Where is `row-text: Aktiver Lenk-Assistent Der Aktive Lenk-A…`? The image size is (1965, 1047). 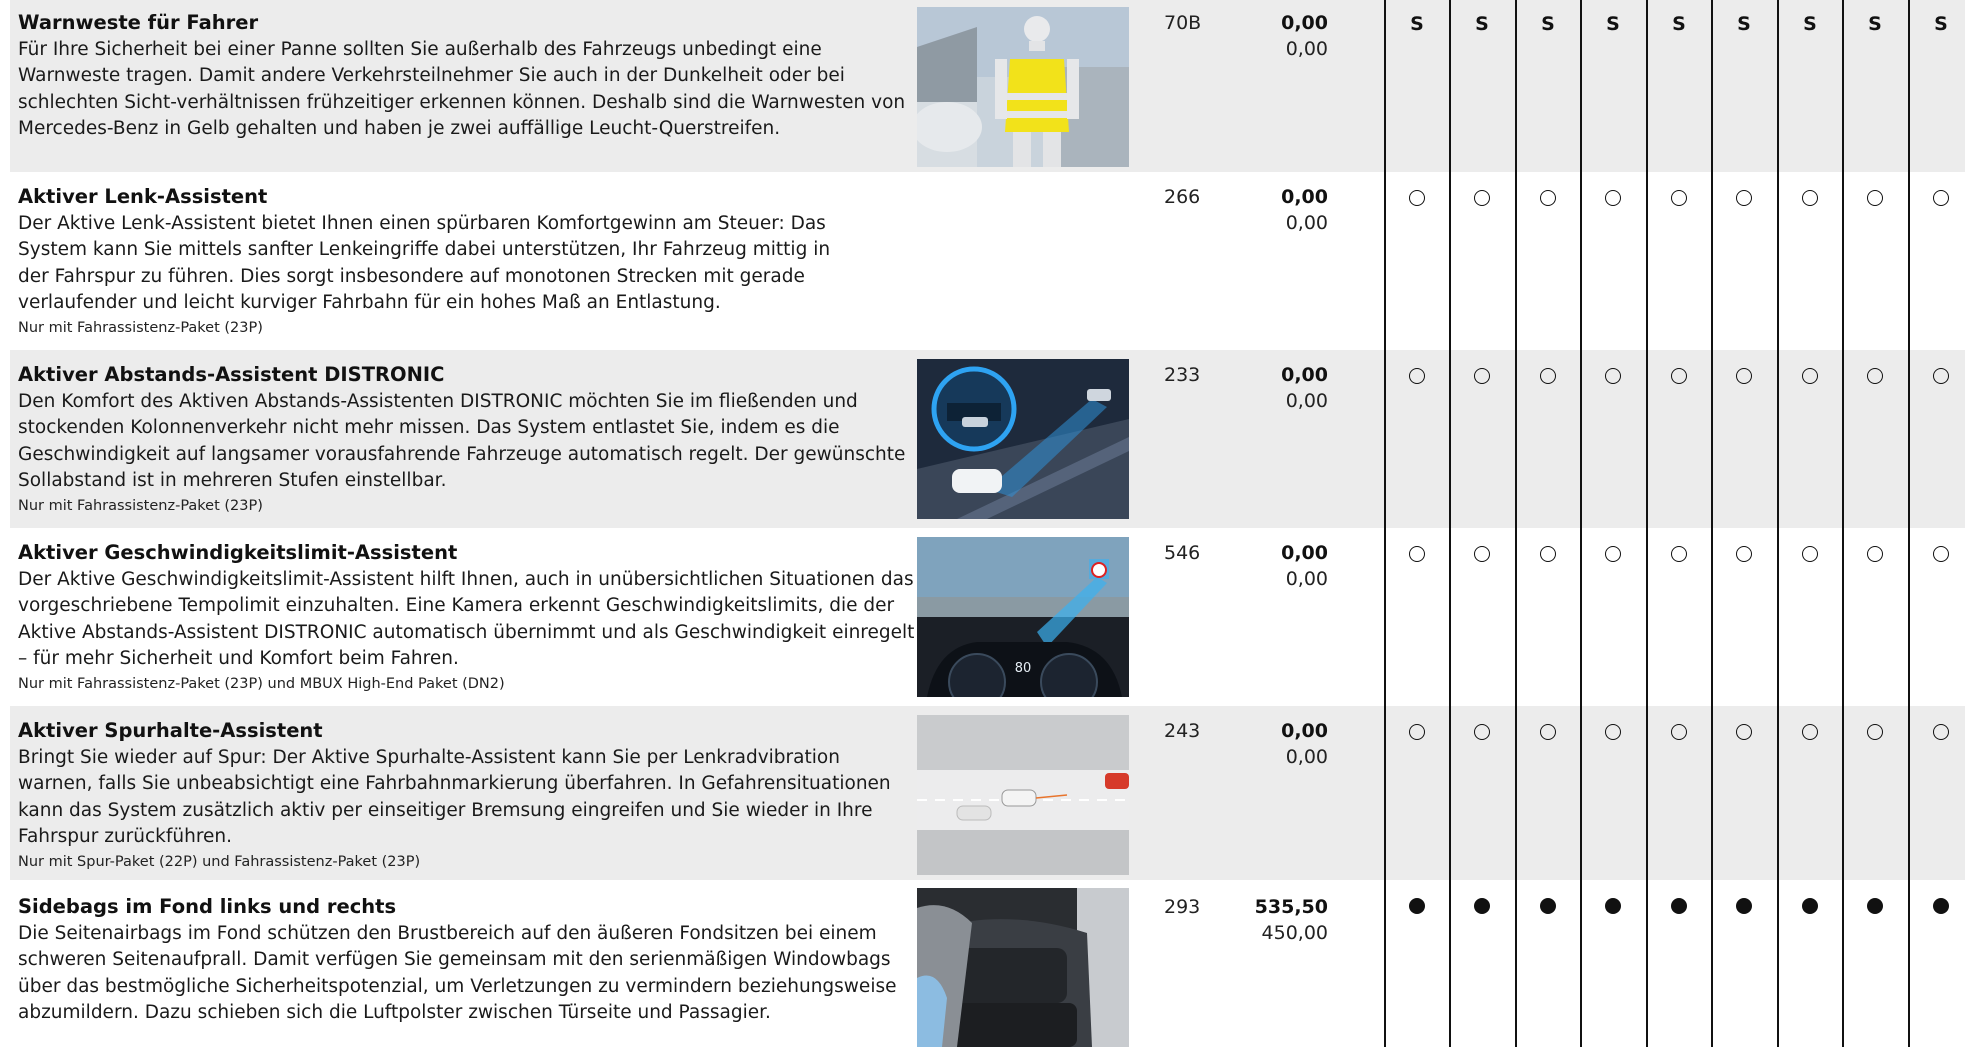
row-text: Aktiver Lenk-Assistent Der Aktive Lenk-A… is located at coordinates (468, 261).